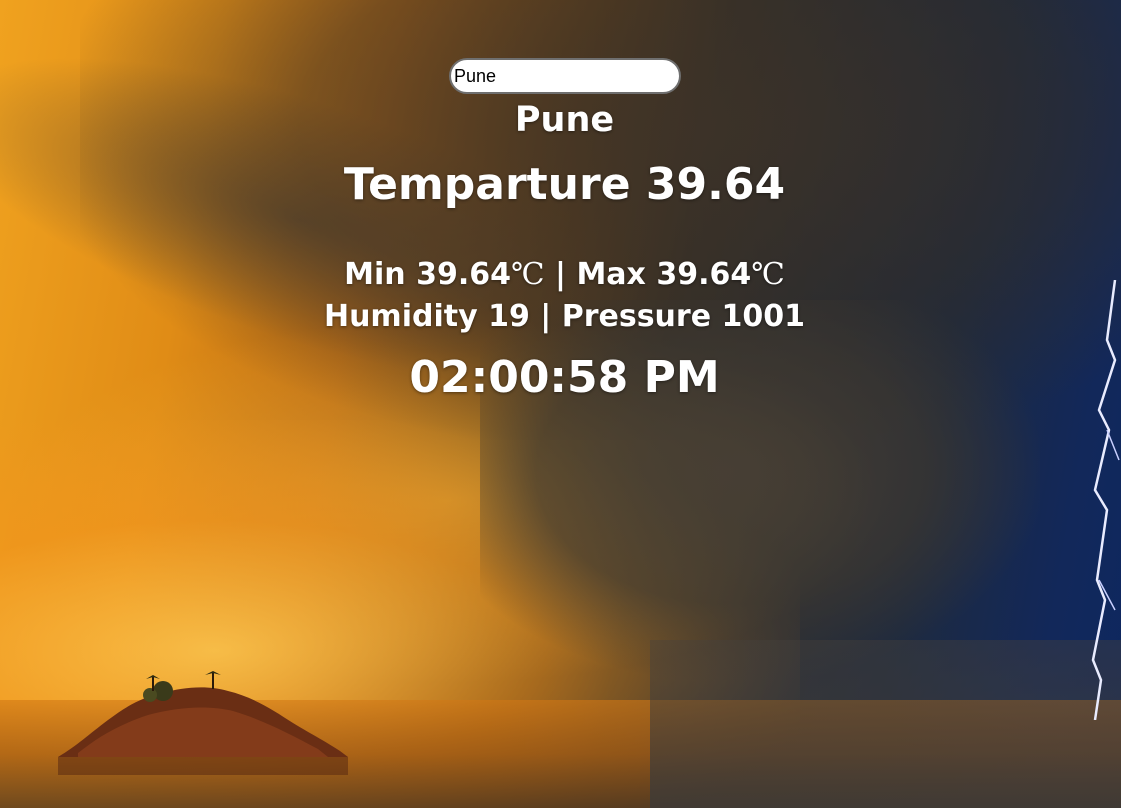 The width and height of the screenshot is (1121, 808). I want to click on max-label: Max, so click(611, 274).